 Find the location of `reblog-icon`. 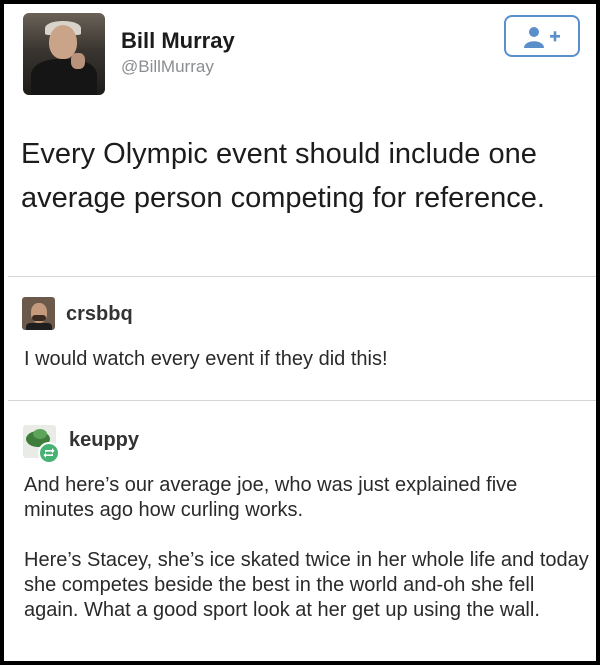

reblog-icon is located at coordinates (49, 453).